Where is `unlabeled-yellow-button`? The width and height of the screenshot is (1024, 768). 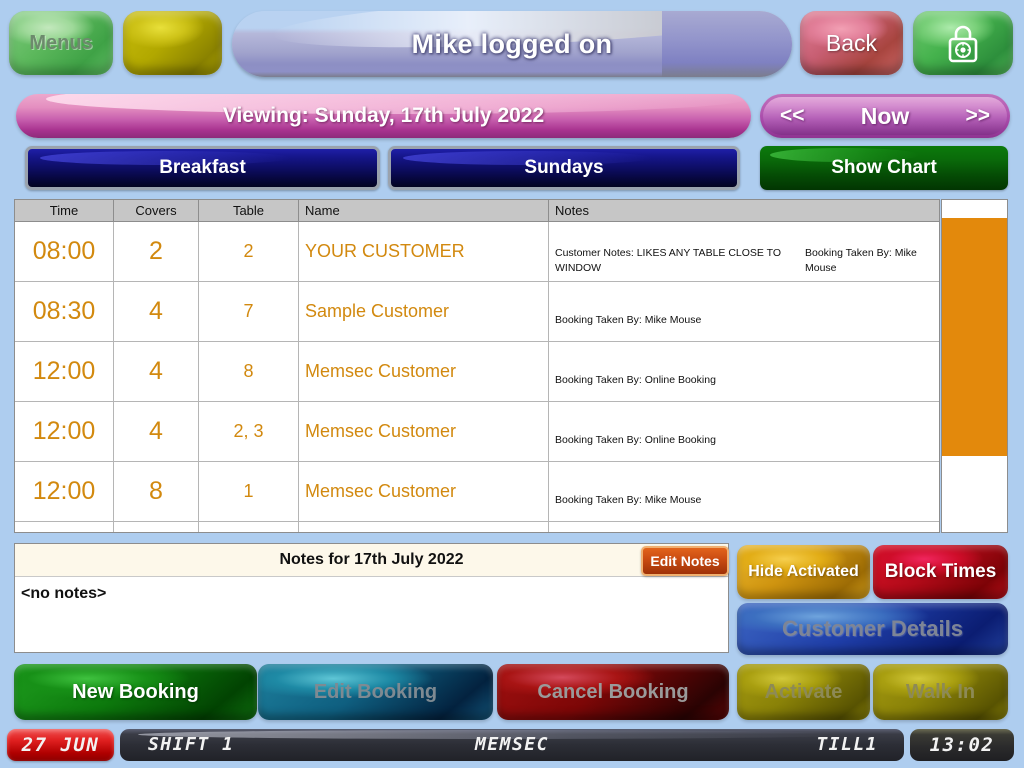
unlabeled-yellow-button is located at coordinates (172, 43).